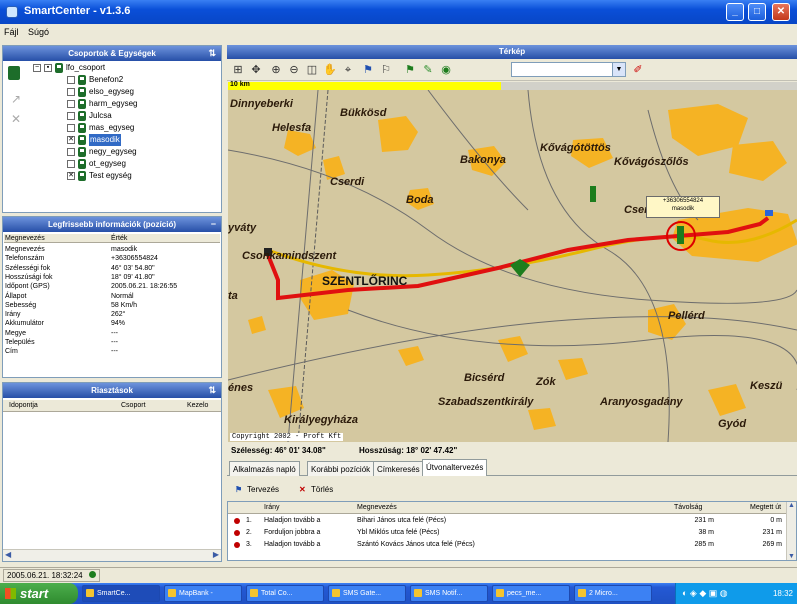 This screenshot has width=797, height=604. What do you see at coordinates (112, 224) in the screenshot?
I see `info-panel-header: Legfrissebb információk (pozíció) −` at bounding box center [112, 224].